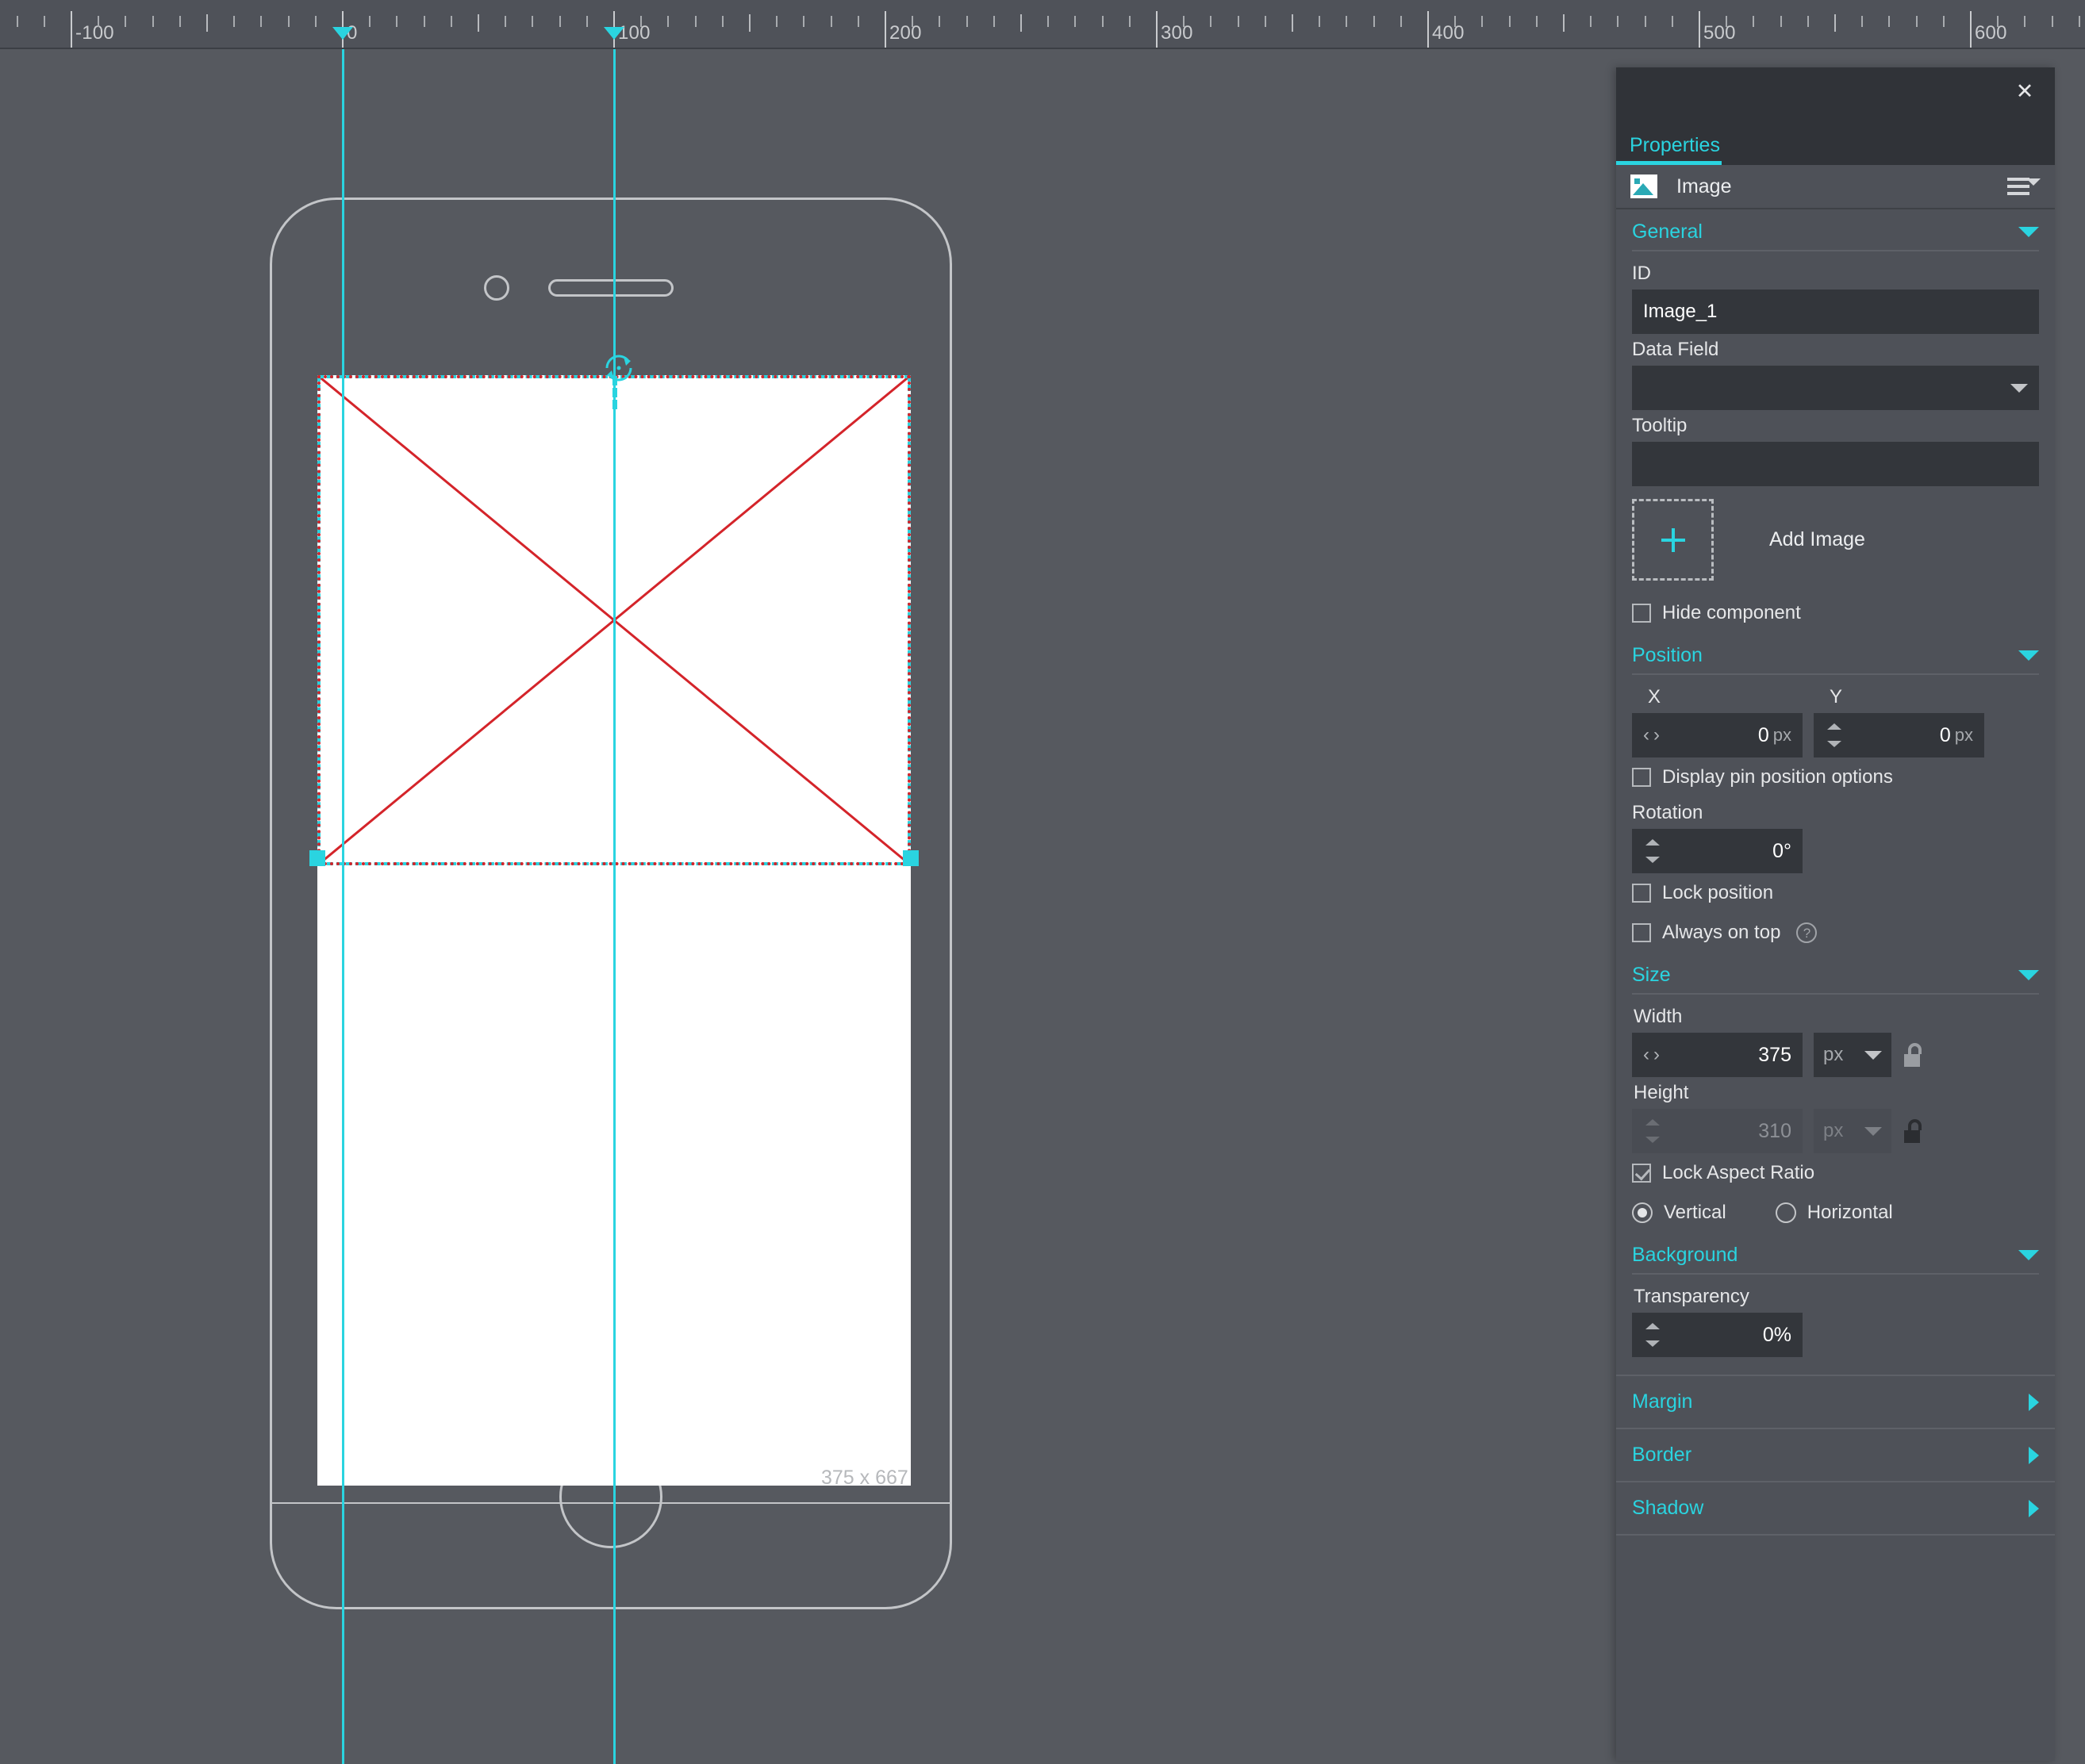 The height and width of the screenshot is (1764, 2085). I want to click on section-header-shadow: Shadow, so click(1835, 1509).